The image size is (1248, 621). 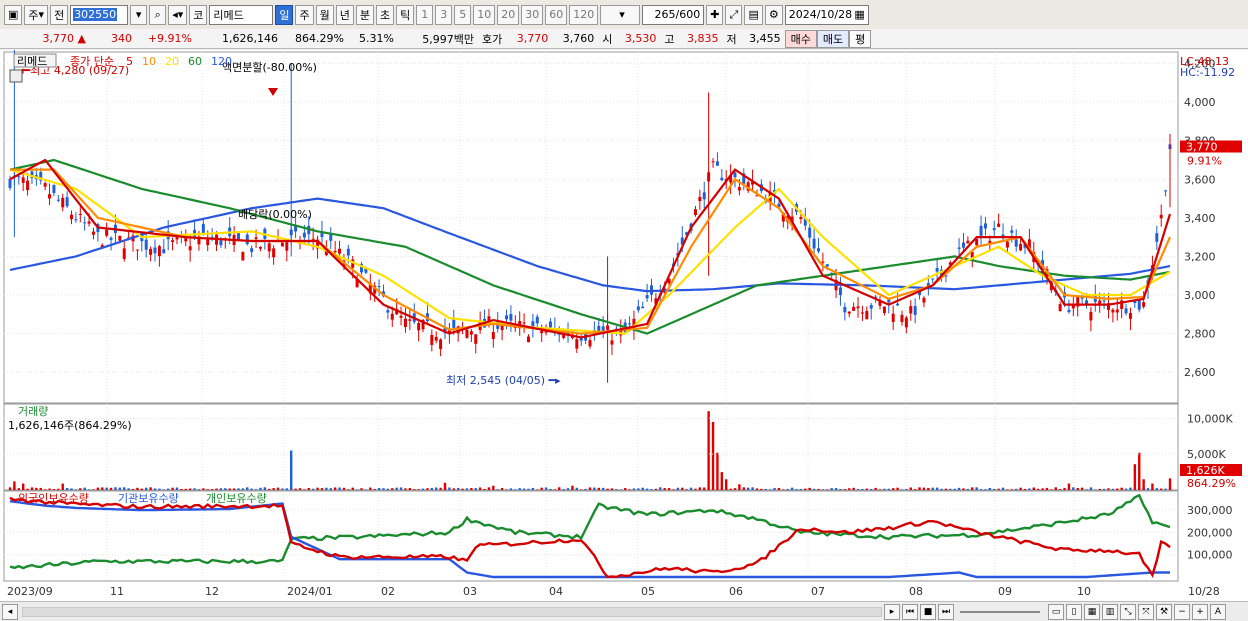 What do you see at coordinates (826, 14) in the screenshot?
I see `date-input: 2024/10/28 ▦` at bounding box center [826, 14].